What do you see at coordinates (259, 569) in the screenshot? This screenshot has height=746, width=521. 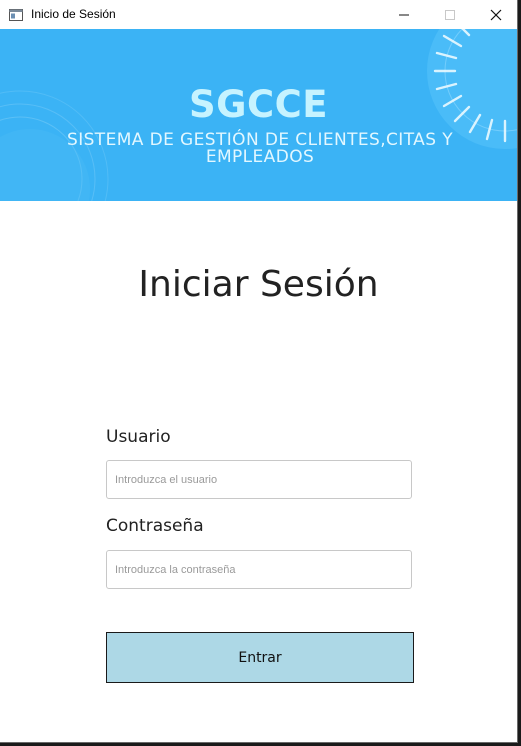 I see `password-input` at bounding box center [259, 569].